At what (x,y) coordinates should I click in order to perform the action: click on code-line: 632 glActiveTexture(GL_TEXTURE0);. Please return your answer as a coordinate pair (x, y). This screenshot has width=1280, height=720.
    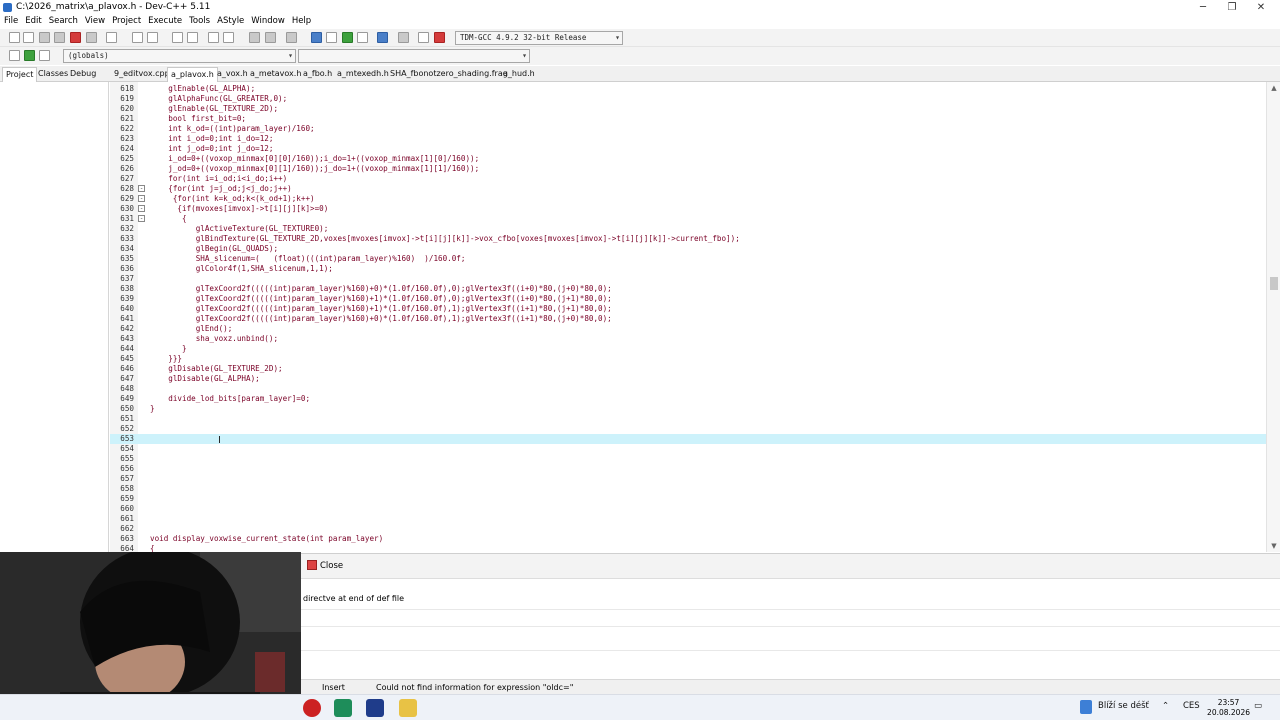
    Looking at the image, I should click on (688, 229).